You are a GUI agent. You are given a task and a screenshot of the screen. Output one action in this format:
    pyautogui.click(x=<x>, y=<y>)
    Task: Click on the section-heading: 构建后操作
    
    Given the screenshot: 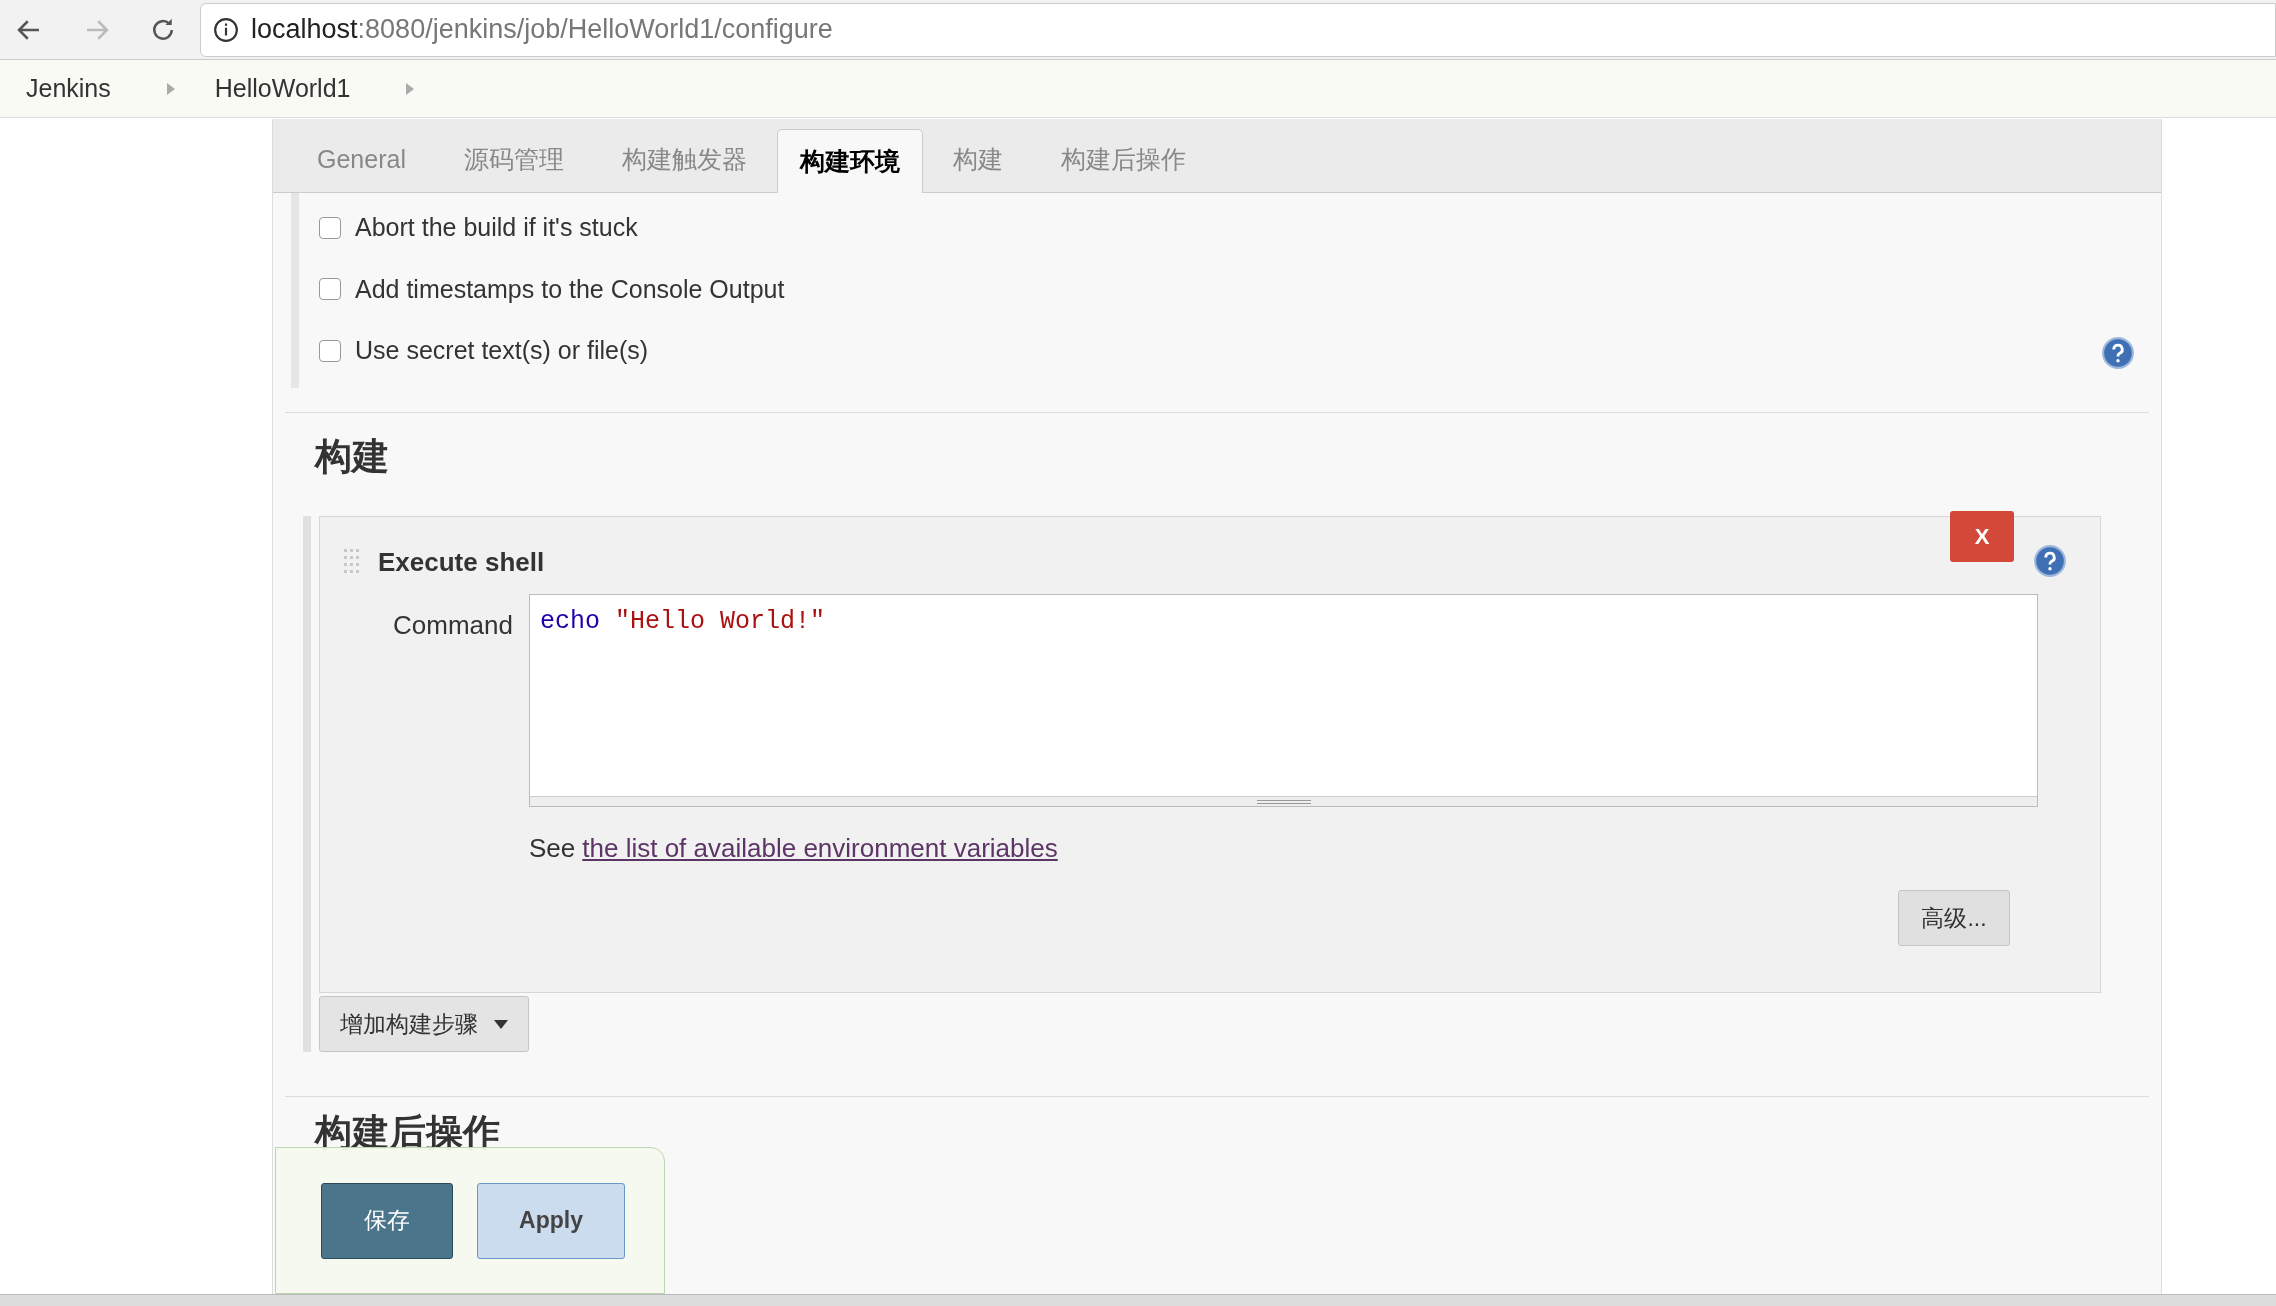 What is the action you would take?
    pyautogui.click(x=408, y=1133)
    